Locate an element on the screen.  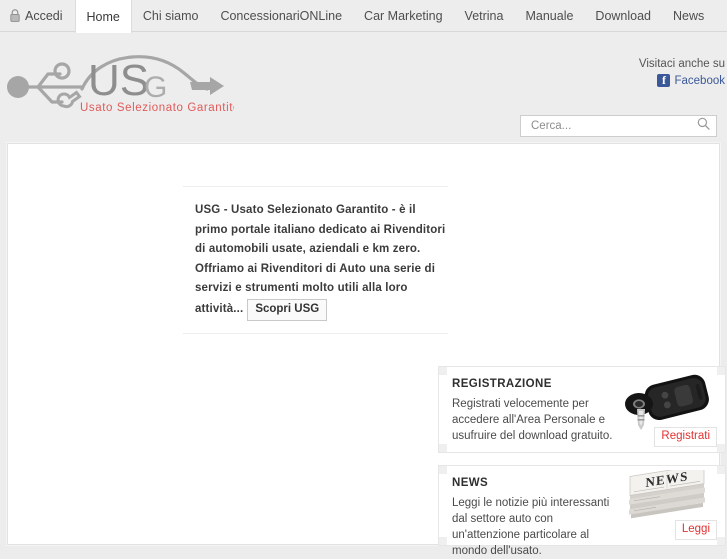
search-input is located at coordinates (613, 126).